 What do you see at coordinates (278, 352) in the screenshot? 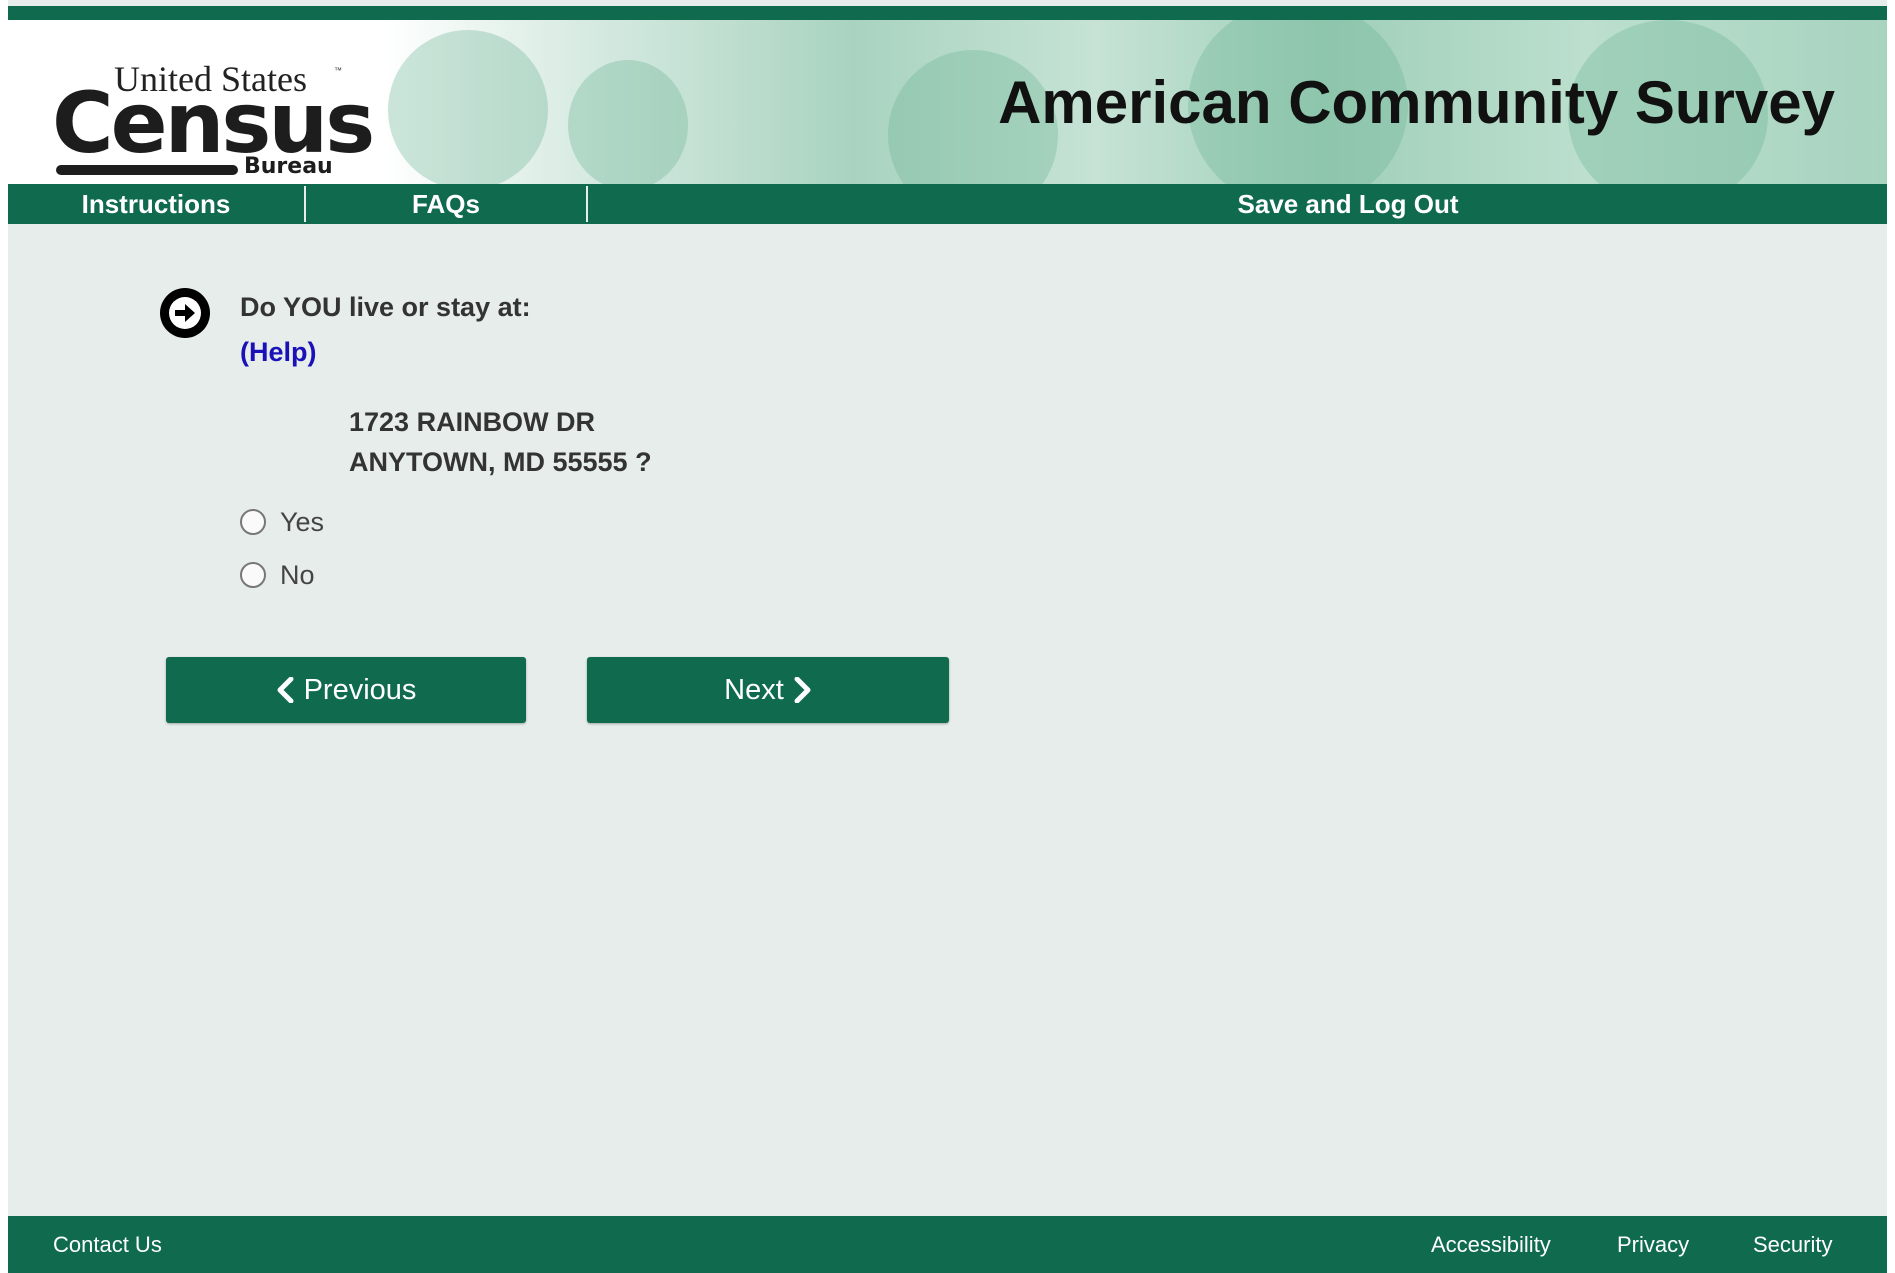
I see `help-link: (Help)` at bounding box center [278, 352].